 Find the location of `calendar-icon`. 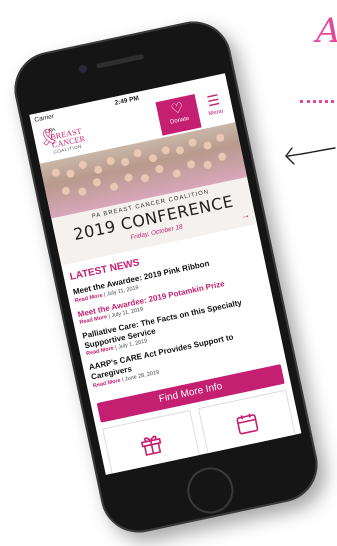

calendar-icon is located at coordinates (247, 424).